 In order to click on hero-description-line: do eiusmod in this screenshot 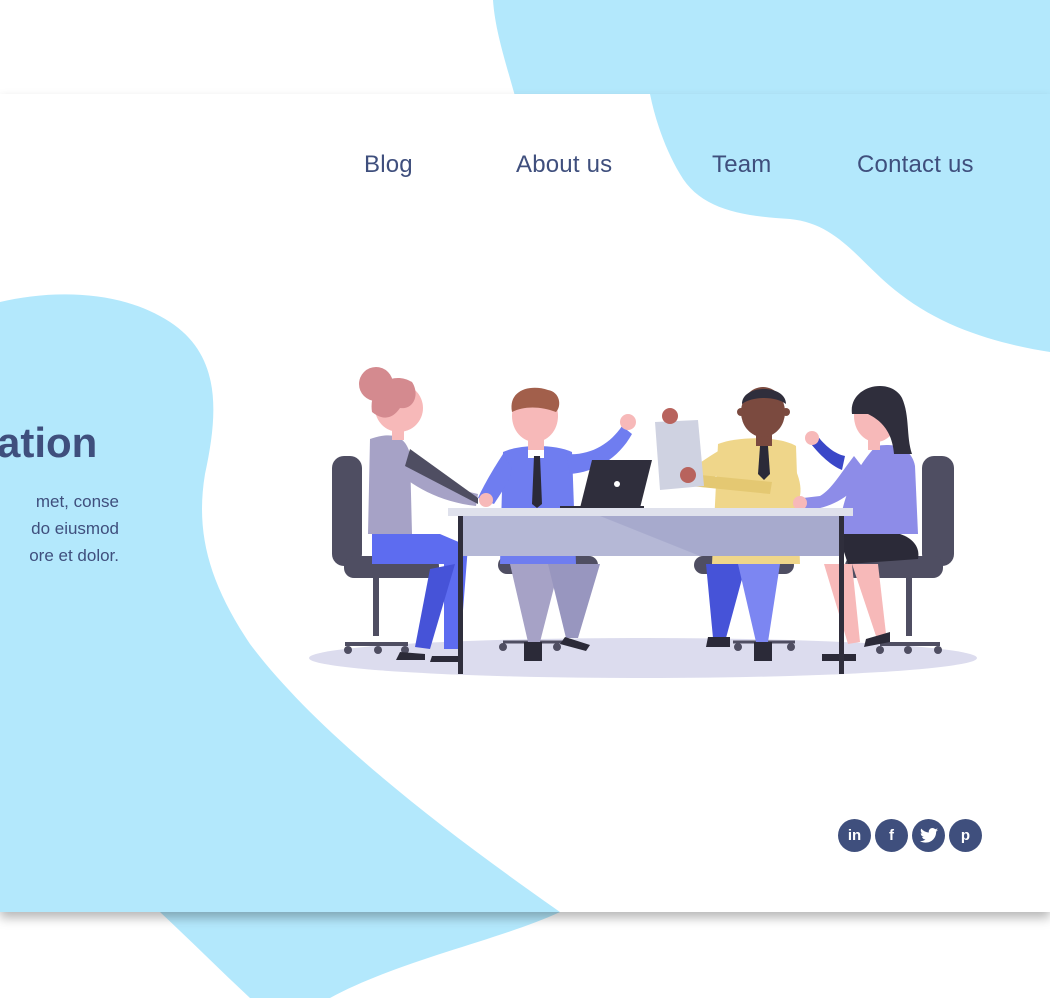, I will do `click(75, 528)`.